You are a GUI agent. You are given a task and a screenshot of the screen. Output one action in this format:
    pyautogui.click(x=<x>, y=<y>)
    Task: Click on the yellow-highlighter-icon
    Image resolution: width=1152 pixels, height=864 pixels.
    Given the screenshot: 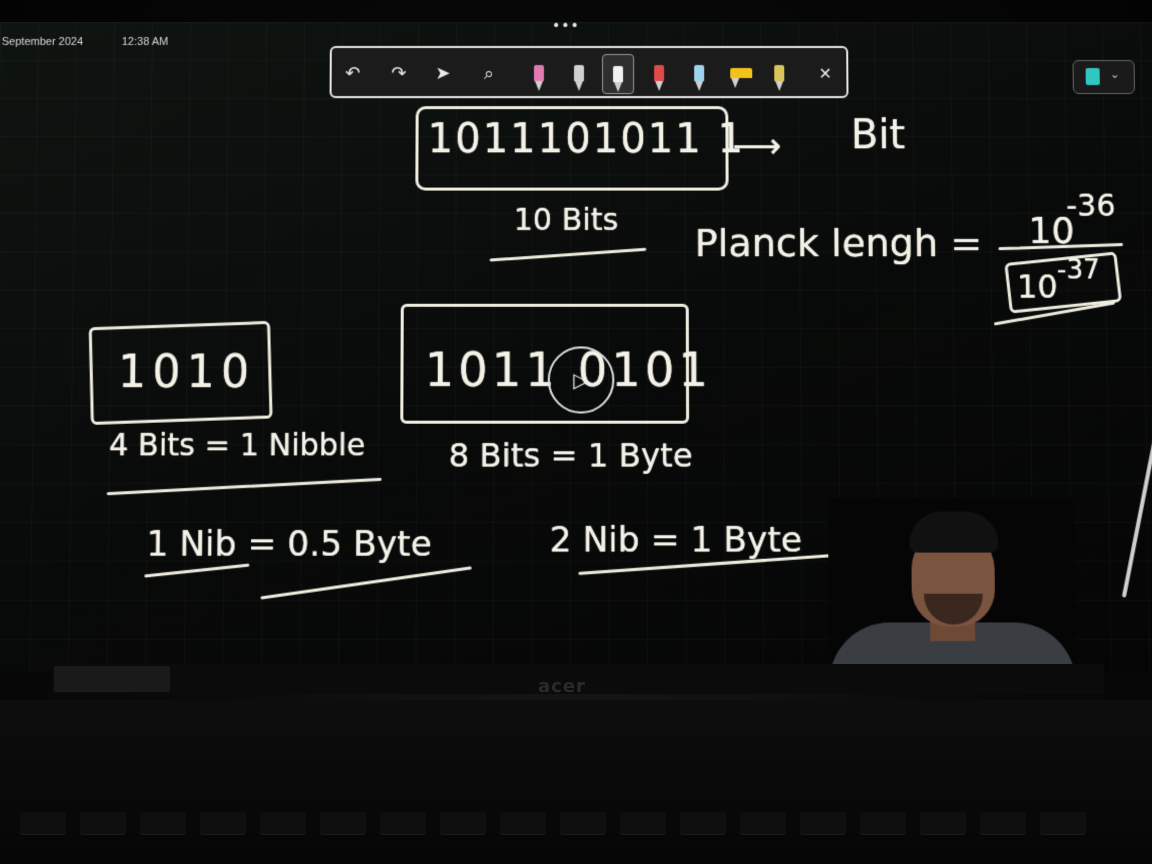 What is the action you would take?
    pyautogui.click(x=741, y=73)
    